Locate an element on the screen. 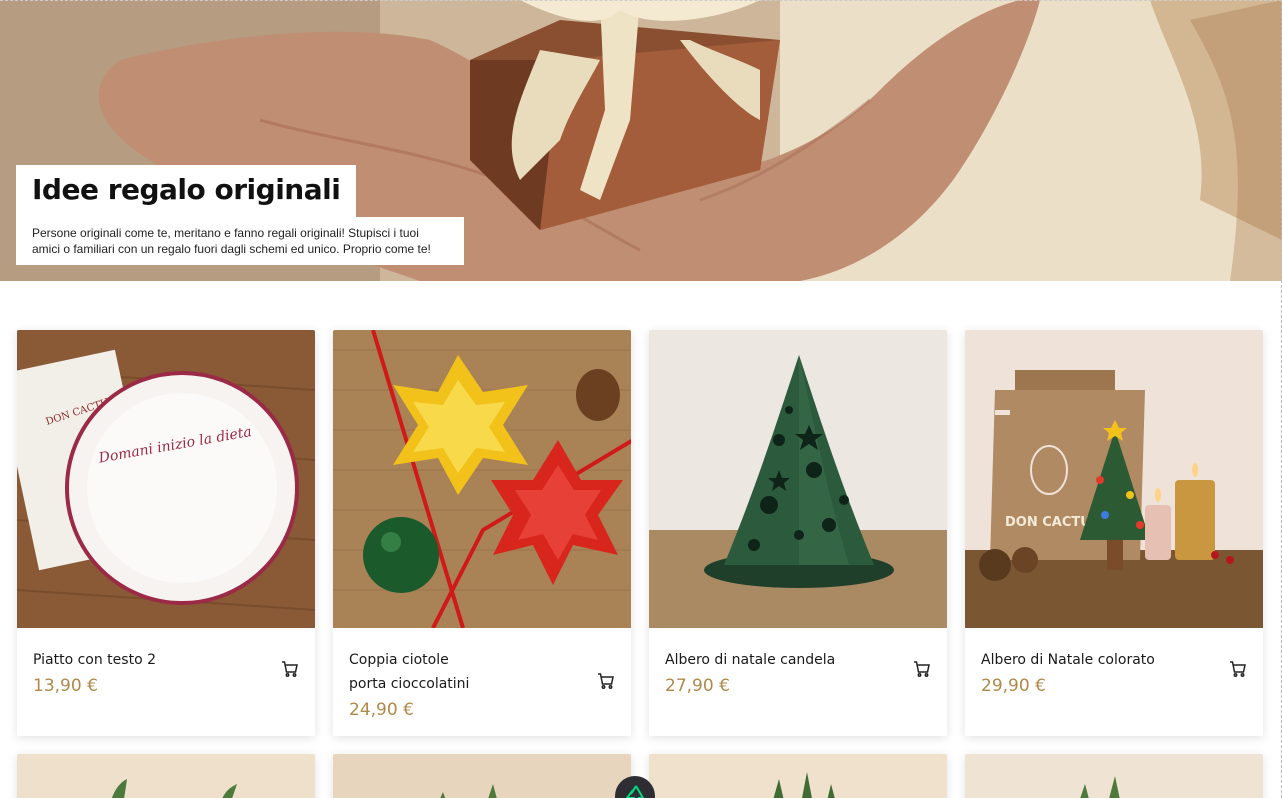  product-price: 29,90 € is located at coordinates (1013, 686).